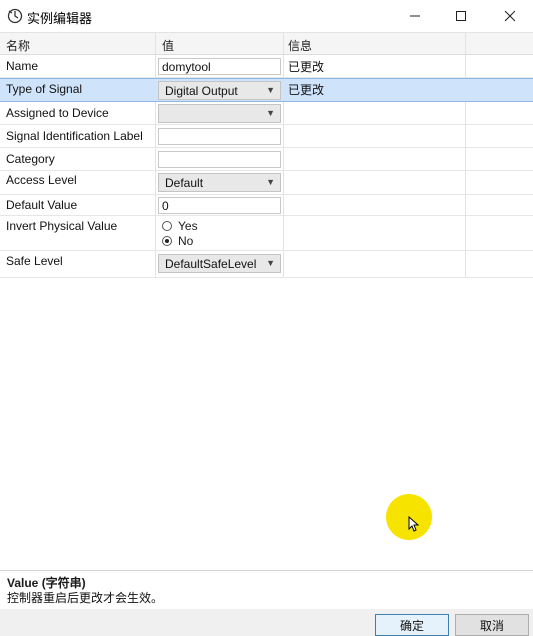 Image resolution: width=533 pixels, height=636 pixels. Describe the element at coordinates (22, 66) in the screenshot. I see `row-label: Name` at that location.